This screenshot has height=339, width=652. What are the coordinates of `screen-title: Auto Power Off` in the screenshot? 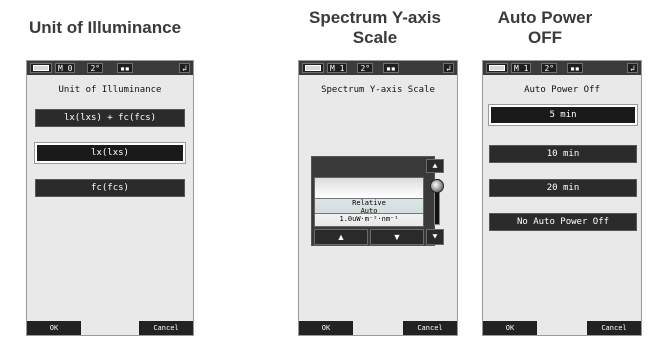 It's located at (562, 90).